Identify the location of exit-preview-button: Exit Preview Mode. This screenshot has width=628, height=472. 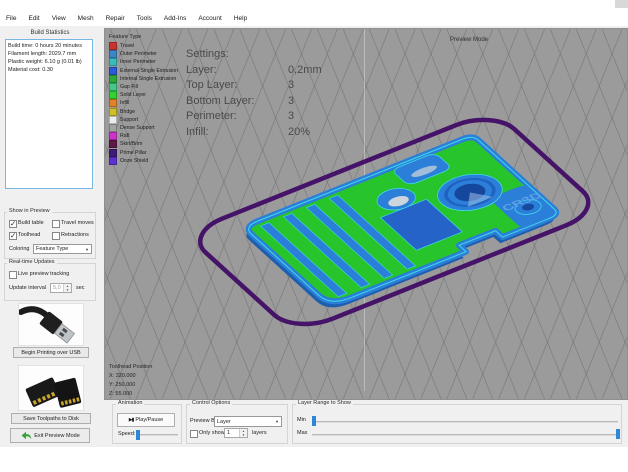
(50, 435).